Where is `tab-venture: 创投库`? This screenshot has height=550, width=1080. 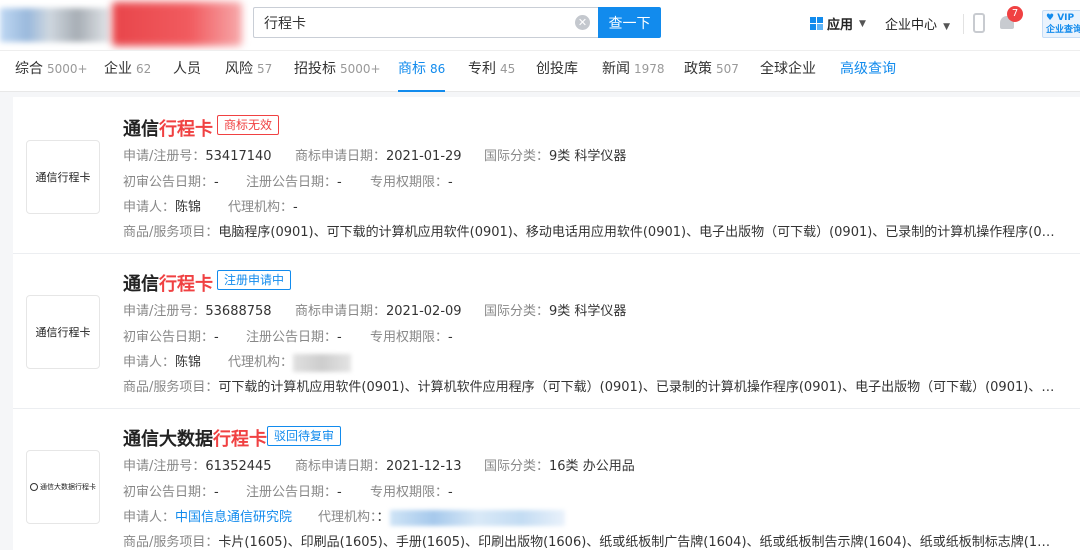
tab-venture: 创投库 is located at coordinates (557, 71).